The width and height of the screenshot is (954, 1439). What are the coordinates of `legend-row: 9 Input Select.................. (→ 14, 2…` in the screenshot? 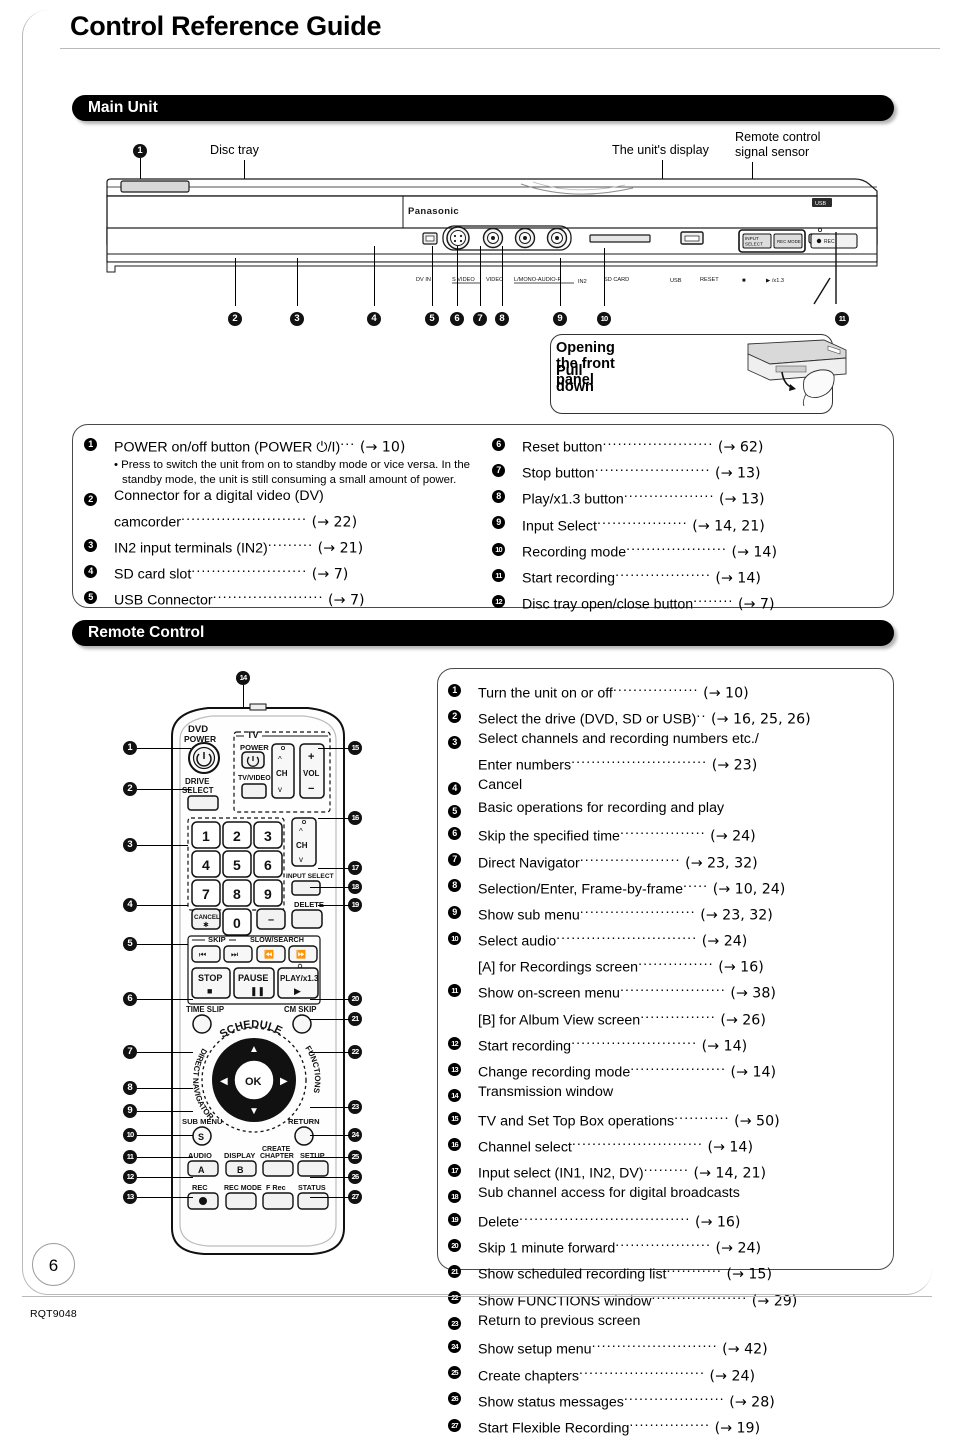 It's located at (688, 524).